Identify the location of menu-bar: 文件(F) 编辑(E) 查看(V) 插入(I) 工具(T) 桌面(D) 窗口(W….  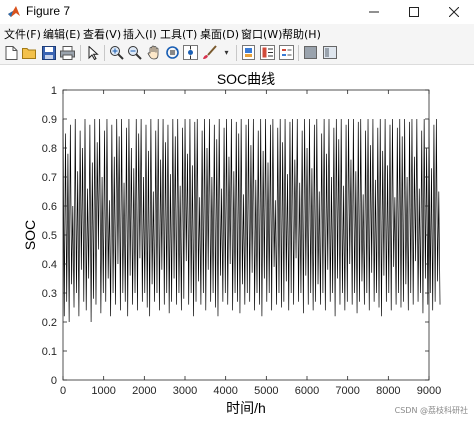
(237, 33).